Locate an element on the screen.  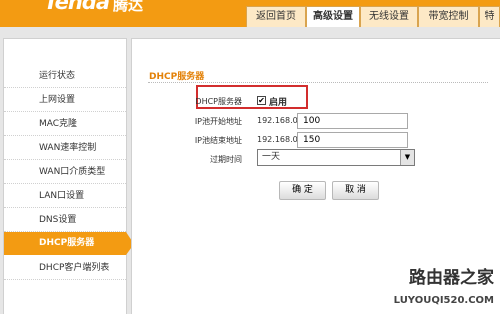
dhcp-server-label: DHCP服务器 is located at coordinates (218, 101).